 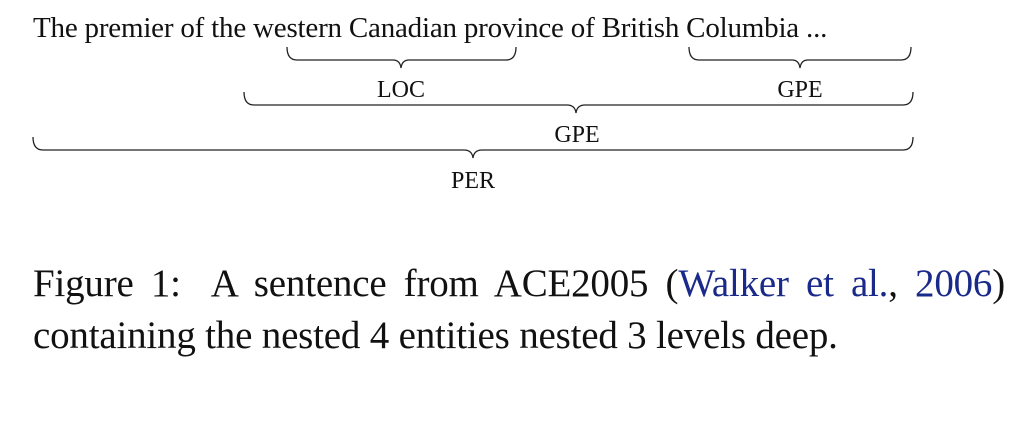 I want to click on entity-label-gpe-inner: GPE, so click(x=800, y=90).